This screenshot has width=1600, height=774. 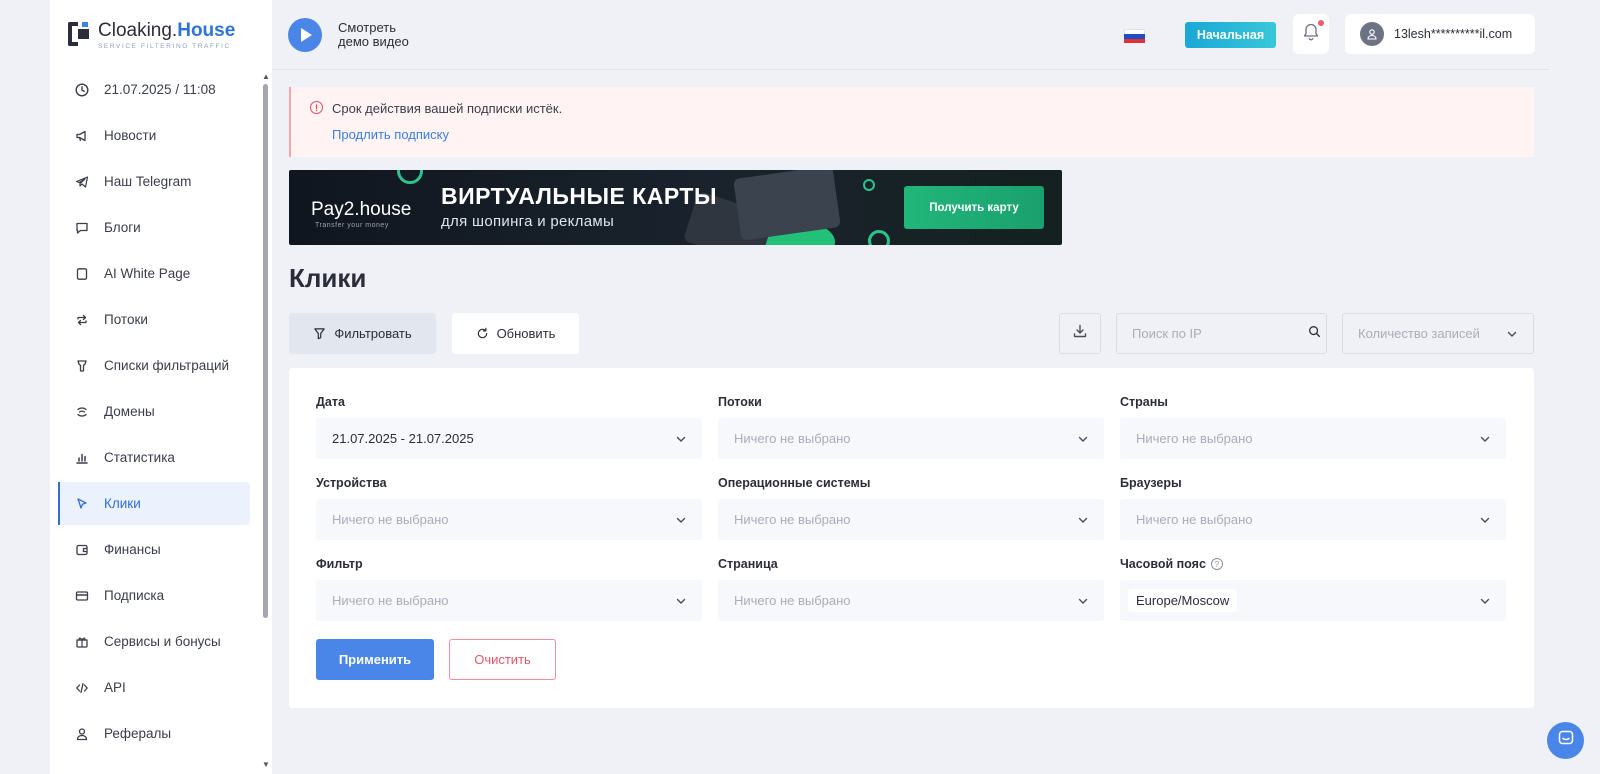 What do you see at coordinates (82, 458) in the screenshot?
I see `bar-chart-icon` at bounding box center [82, 458].